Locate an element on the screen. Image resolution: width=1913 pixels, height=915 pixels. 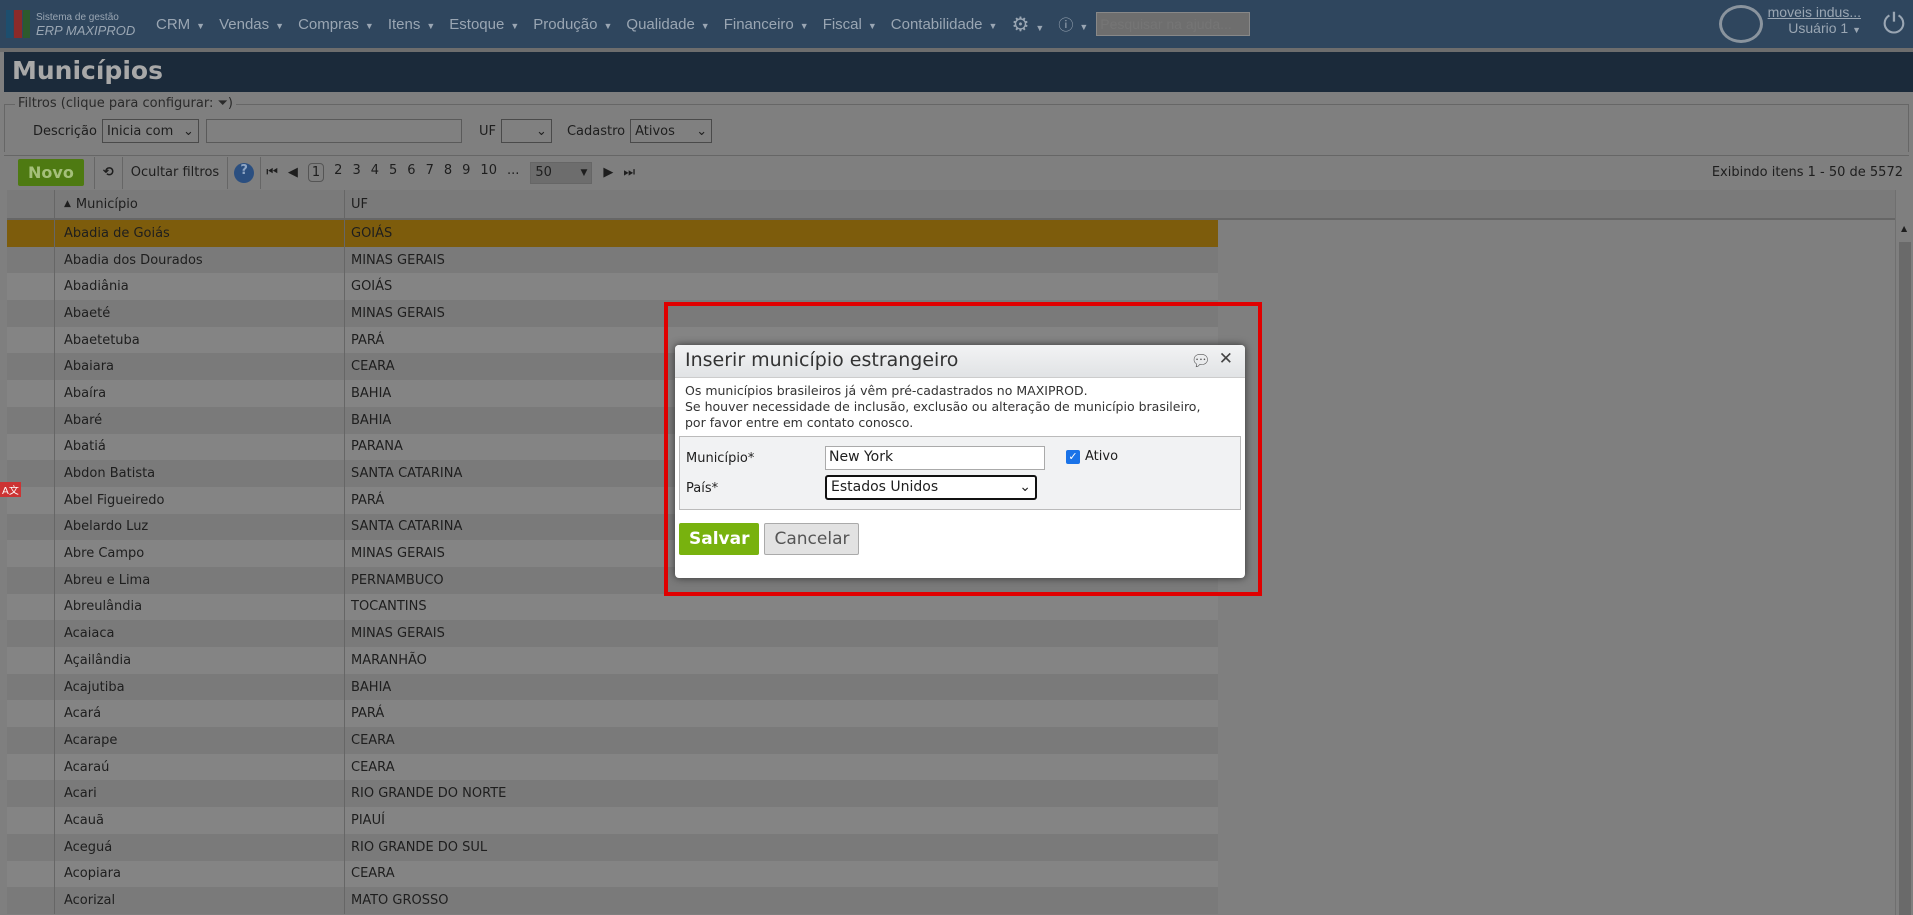
cancelar-button: Cancelar is located at coordinates (812, 539).